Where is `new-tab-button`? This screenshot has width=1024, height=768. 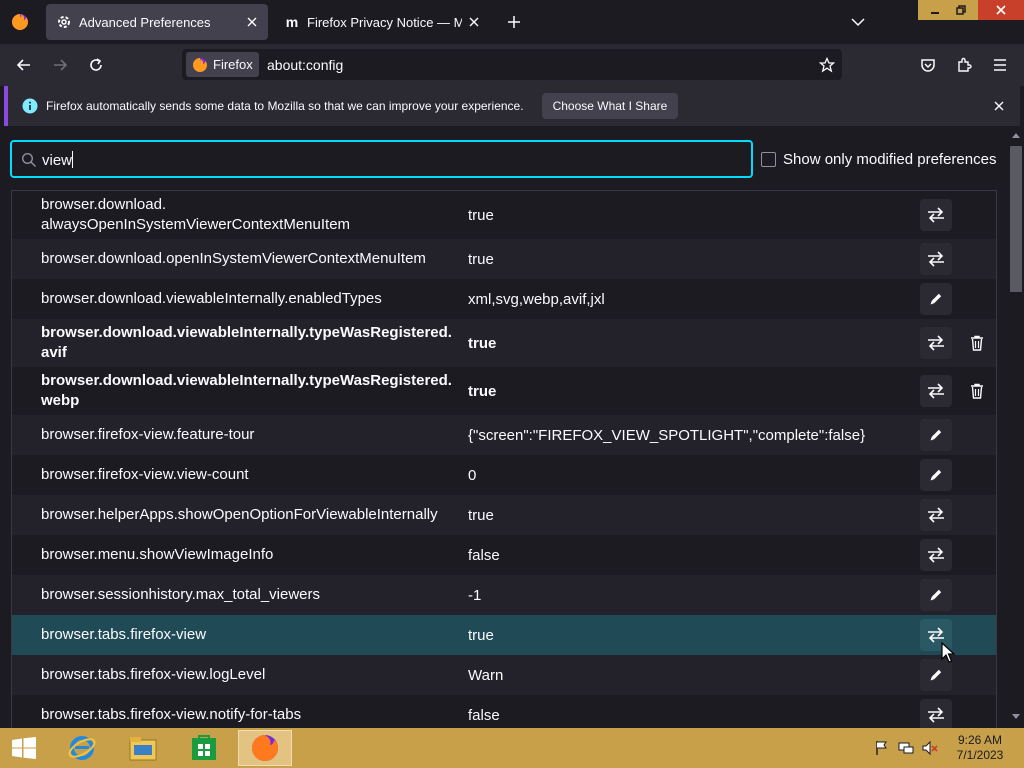
new-tab-button is located at coordinates (514, 22).